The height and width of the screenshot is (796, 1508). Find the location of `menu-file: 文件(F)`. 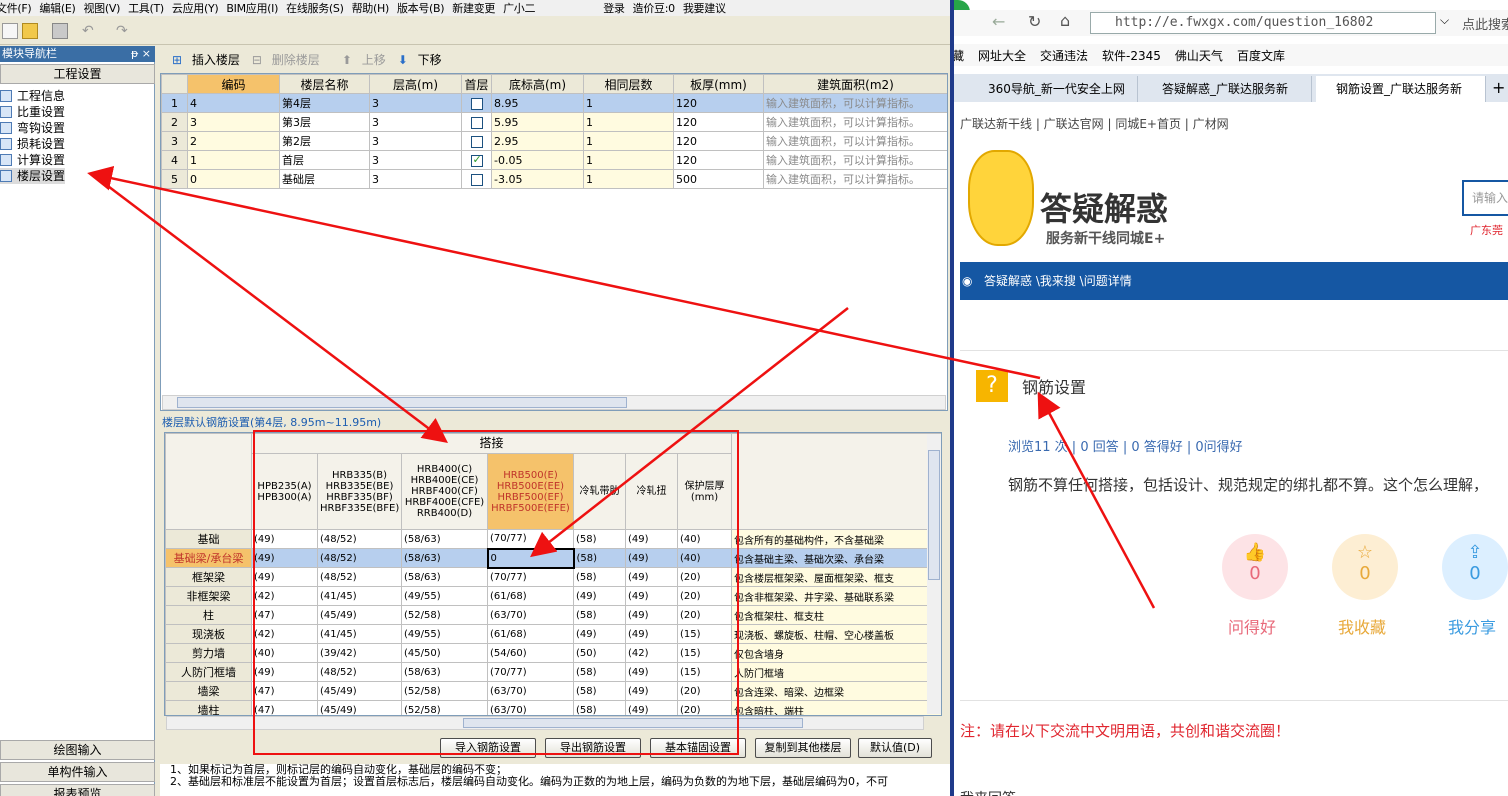

menu-file: 文件(F) is located at coordinates (17, 8).